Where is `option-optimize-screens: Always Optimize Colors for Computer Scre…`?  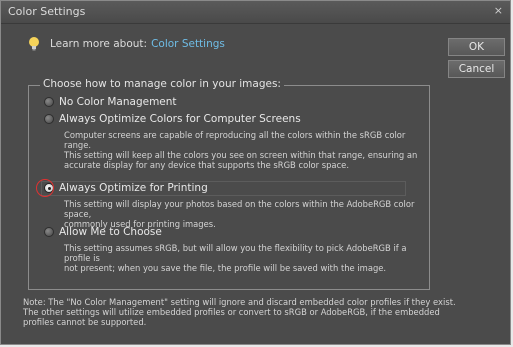
option-optimize-screens: Always Optimize Colors for Computer Scre… is located at coordinates (172, 119).